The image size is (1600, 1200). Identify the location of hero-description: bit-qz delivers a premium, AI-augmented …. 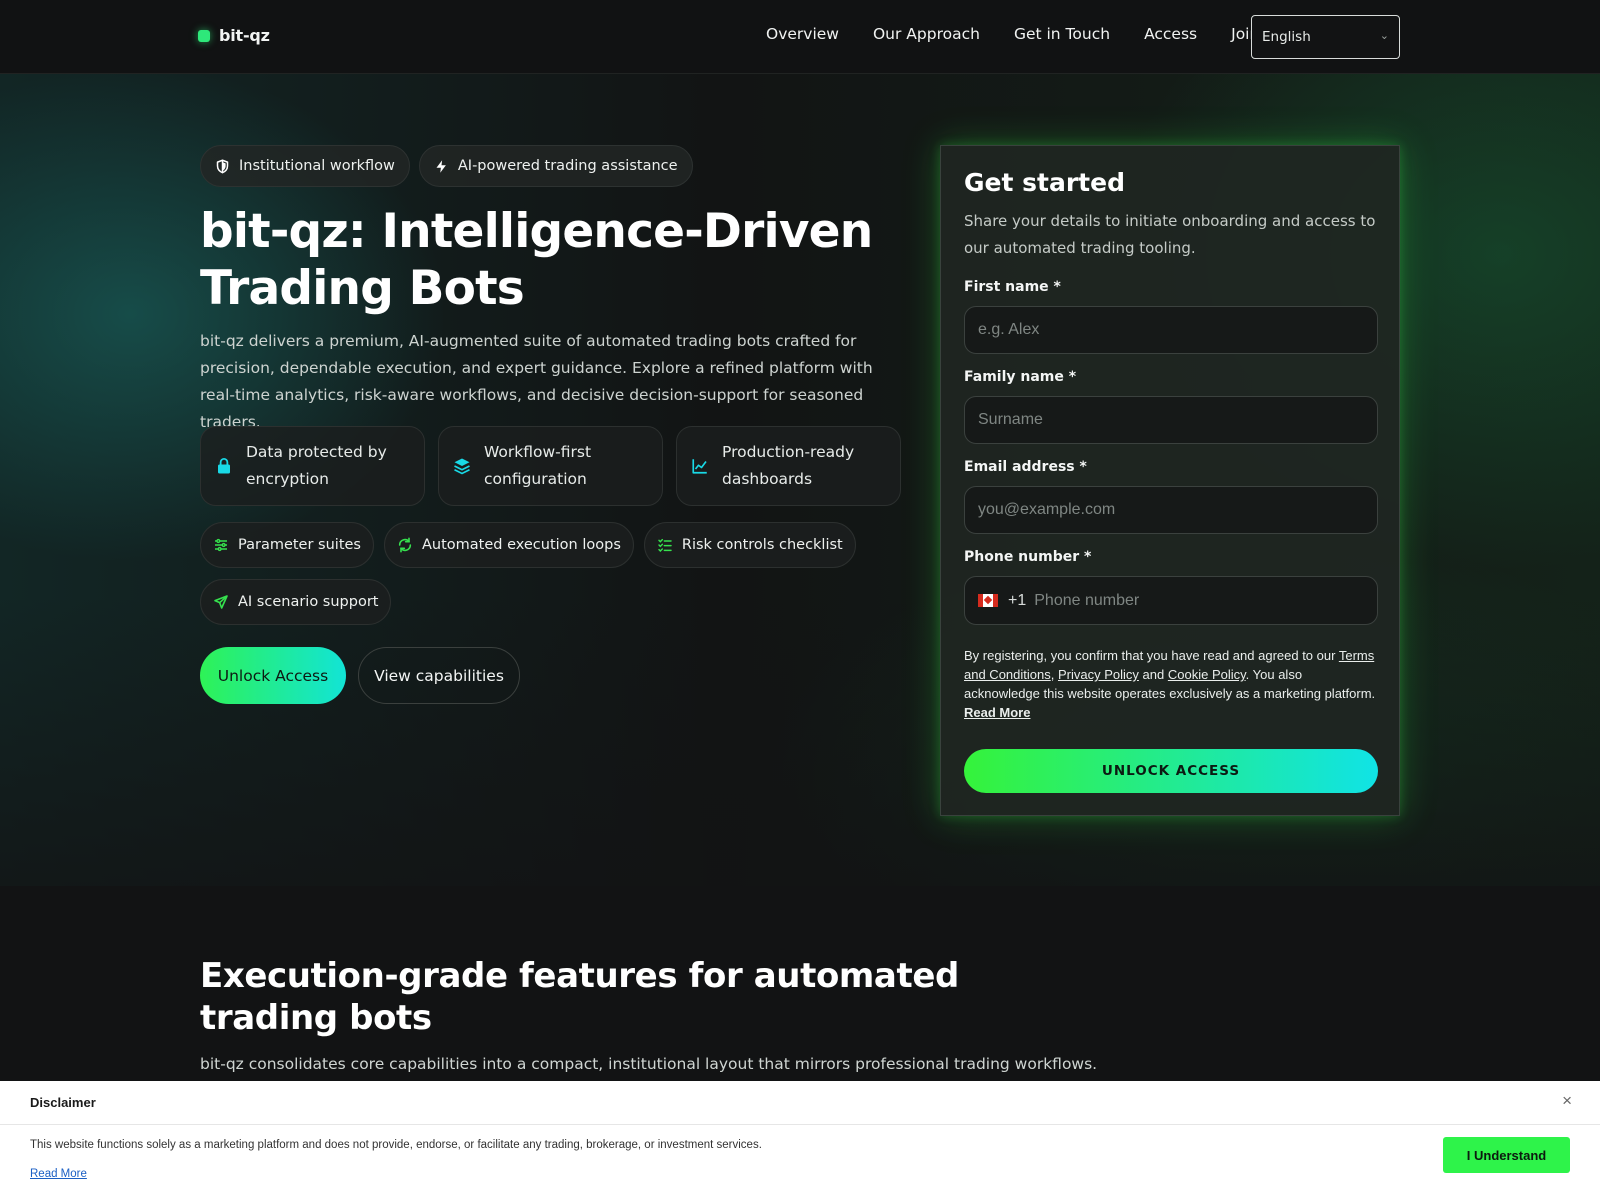
(536, 381).